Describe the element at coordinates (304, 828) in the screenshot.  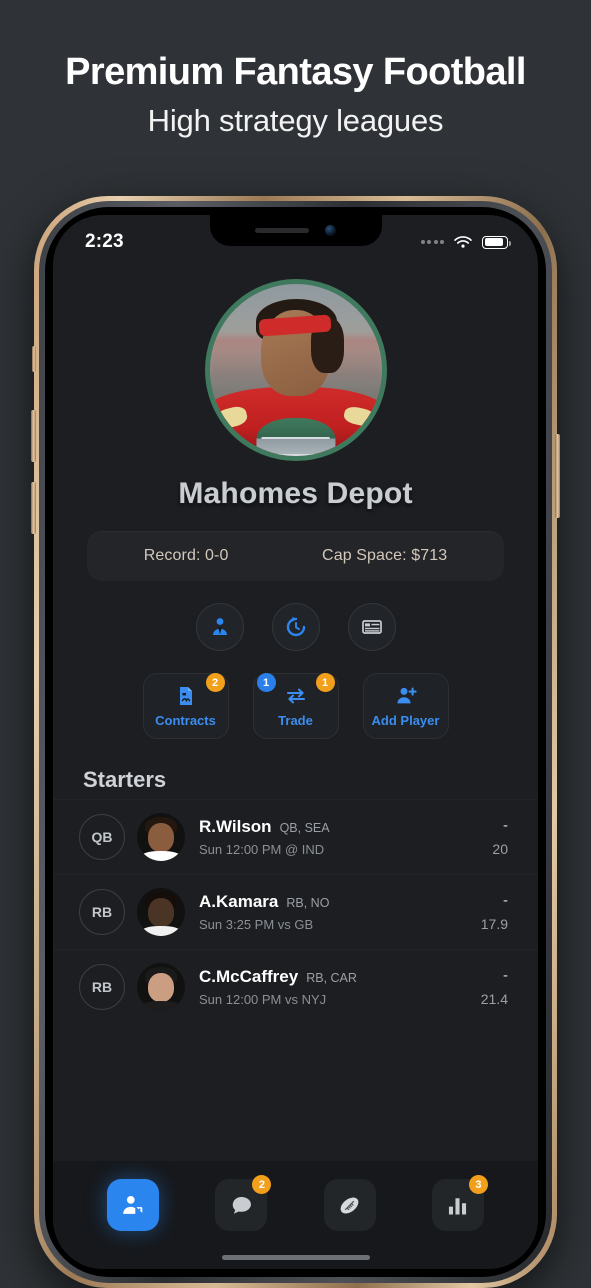
I see `player-meta: QB, SEA` at that location.